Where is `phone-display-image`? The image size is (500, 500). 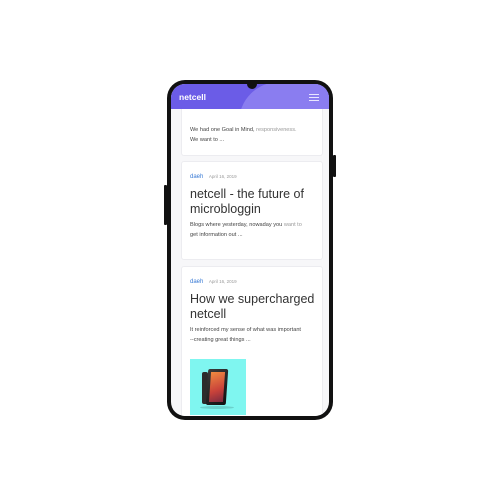
phone-display-image is located at coordinates (217, 387).